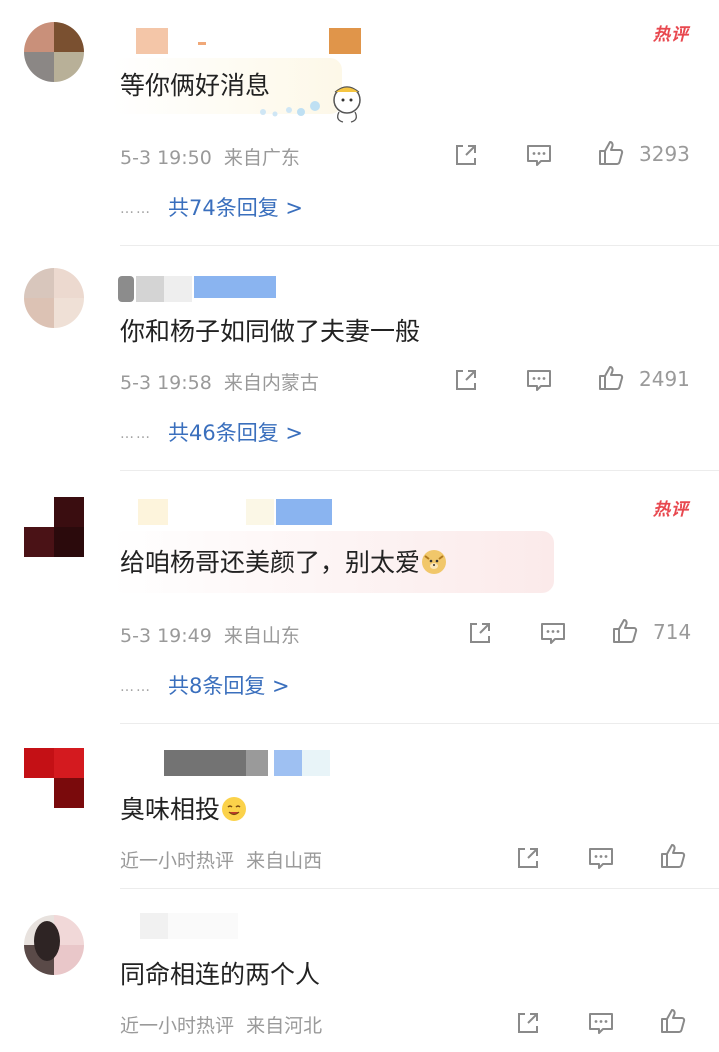 The width and height of the screenshot is (719, 1052). I want to click on comment-text: 同命相连的两个人, so click(220, 973).